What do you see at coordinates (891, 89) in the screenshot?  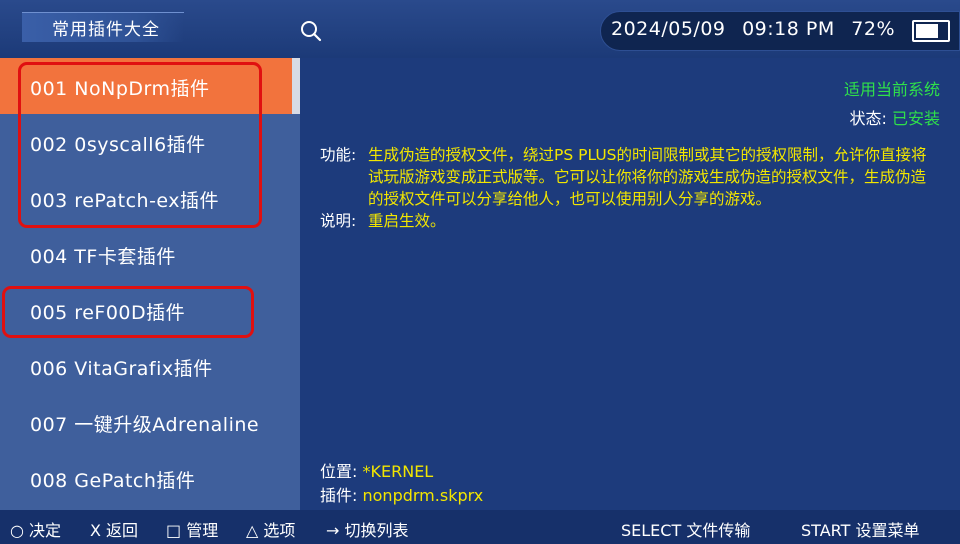 I see `compatibility-label: 适用当前系统` at bounding box center [891, 89].